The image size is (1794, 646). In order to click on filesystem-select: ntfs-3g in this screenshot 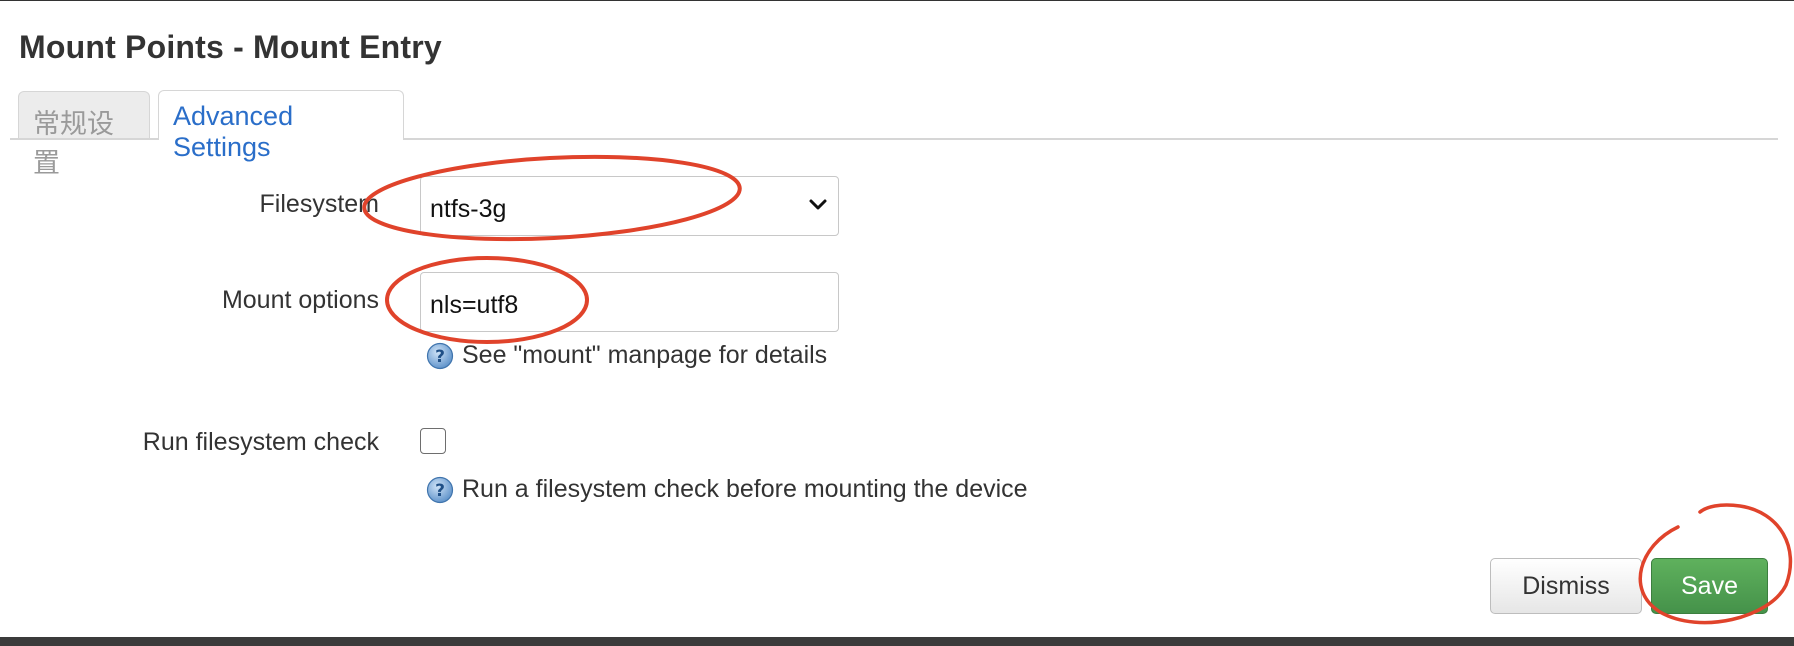, I will do `click(629, 206)`.